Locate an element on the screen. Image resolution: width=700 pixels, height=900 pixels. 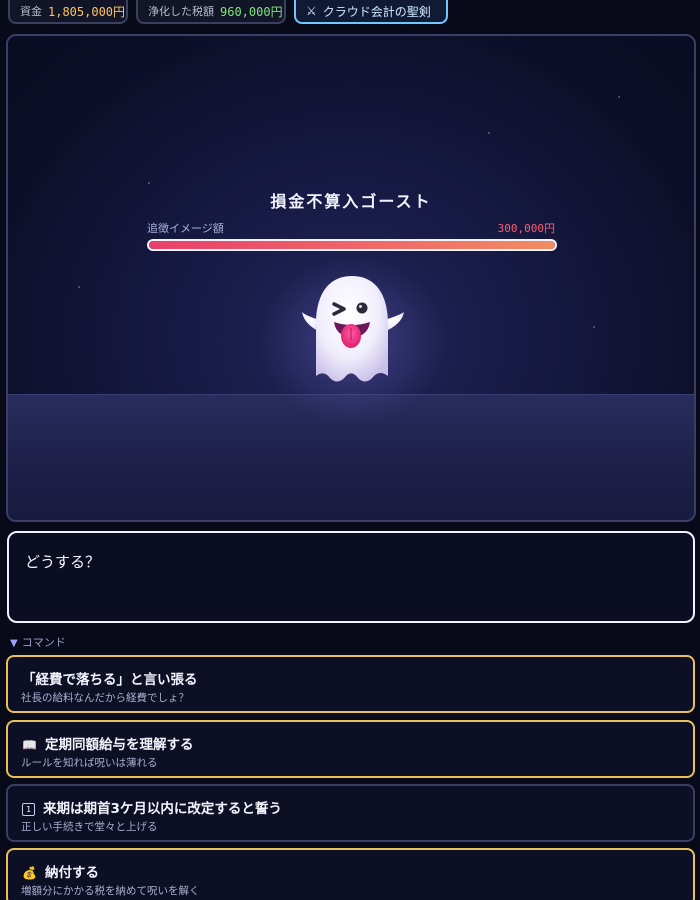
money-bag-icon: 💰 is located at coordinates (29, 873).